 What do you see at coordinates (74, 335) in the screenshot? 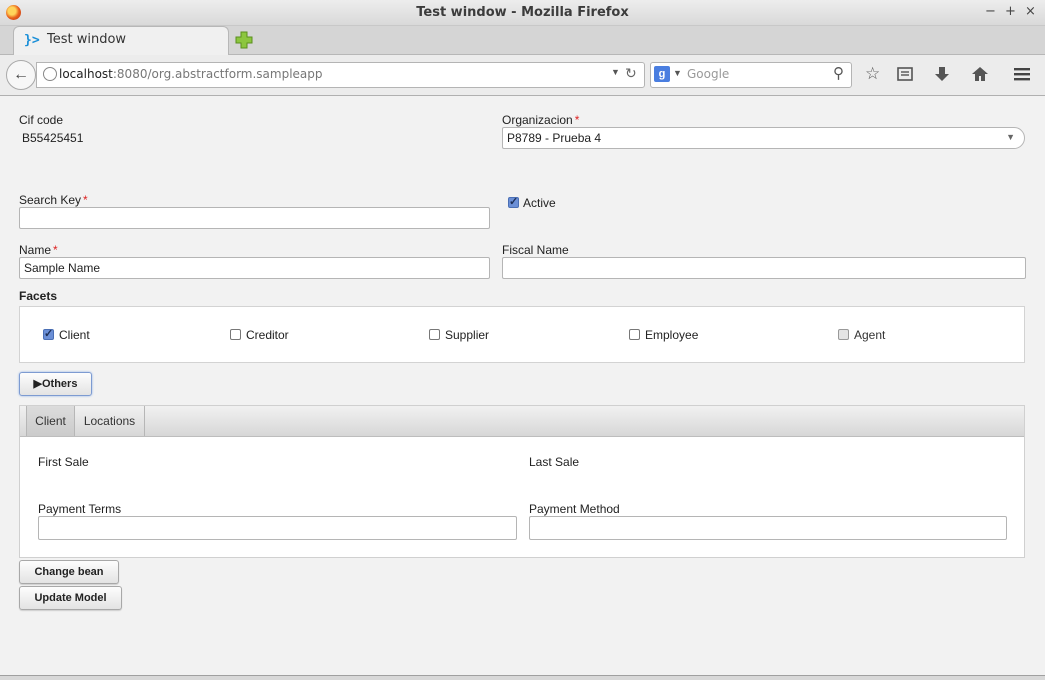
I see `facet-client-label: Client` at bounding box center [74, 335].